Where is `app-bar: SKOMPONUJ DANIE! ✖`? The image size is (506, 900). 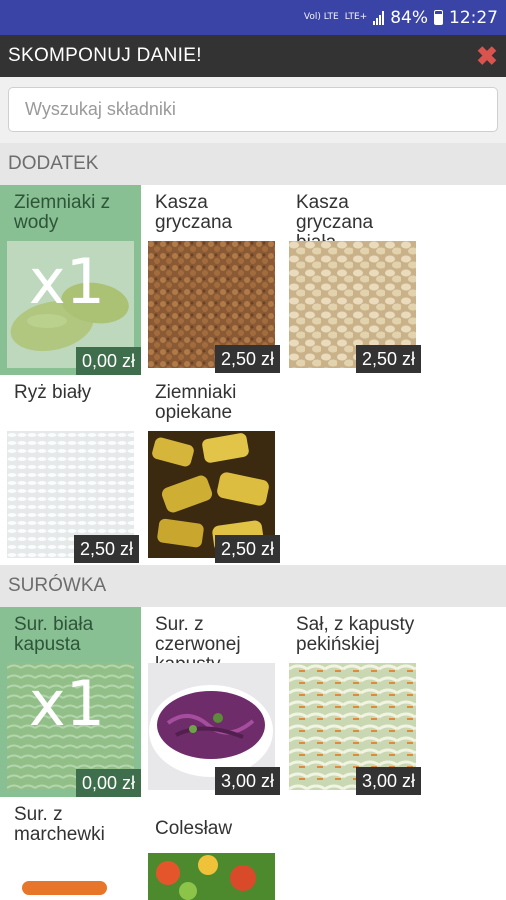
app-bar: SKOMPONUJ DANIE! ✖ is located at coordinates (253, 56).